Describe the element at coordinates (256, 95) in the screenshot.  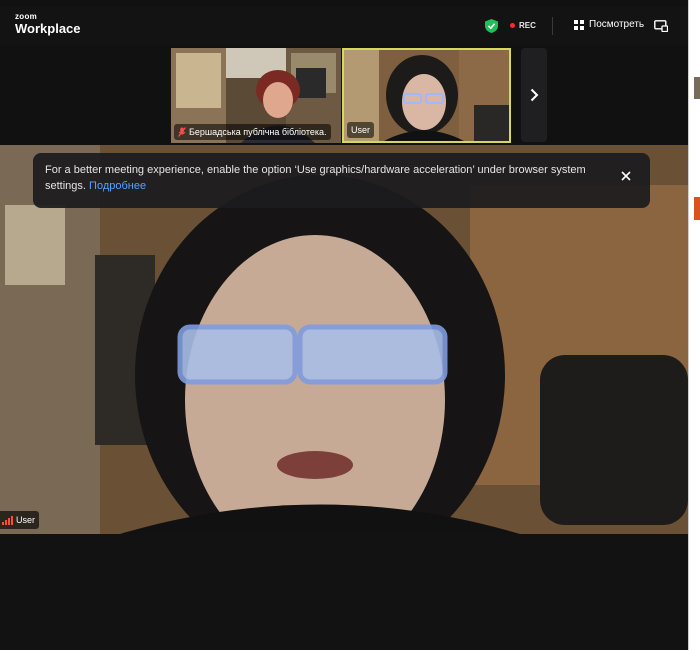
I see `participant-thumbnail-library: Бершадська публічна бібліотека.` at that location.